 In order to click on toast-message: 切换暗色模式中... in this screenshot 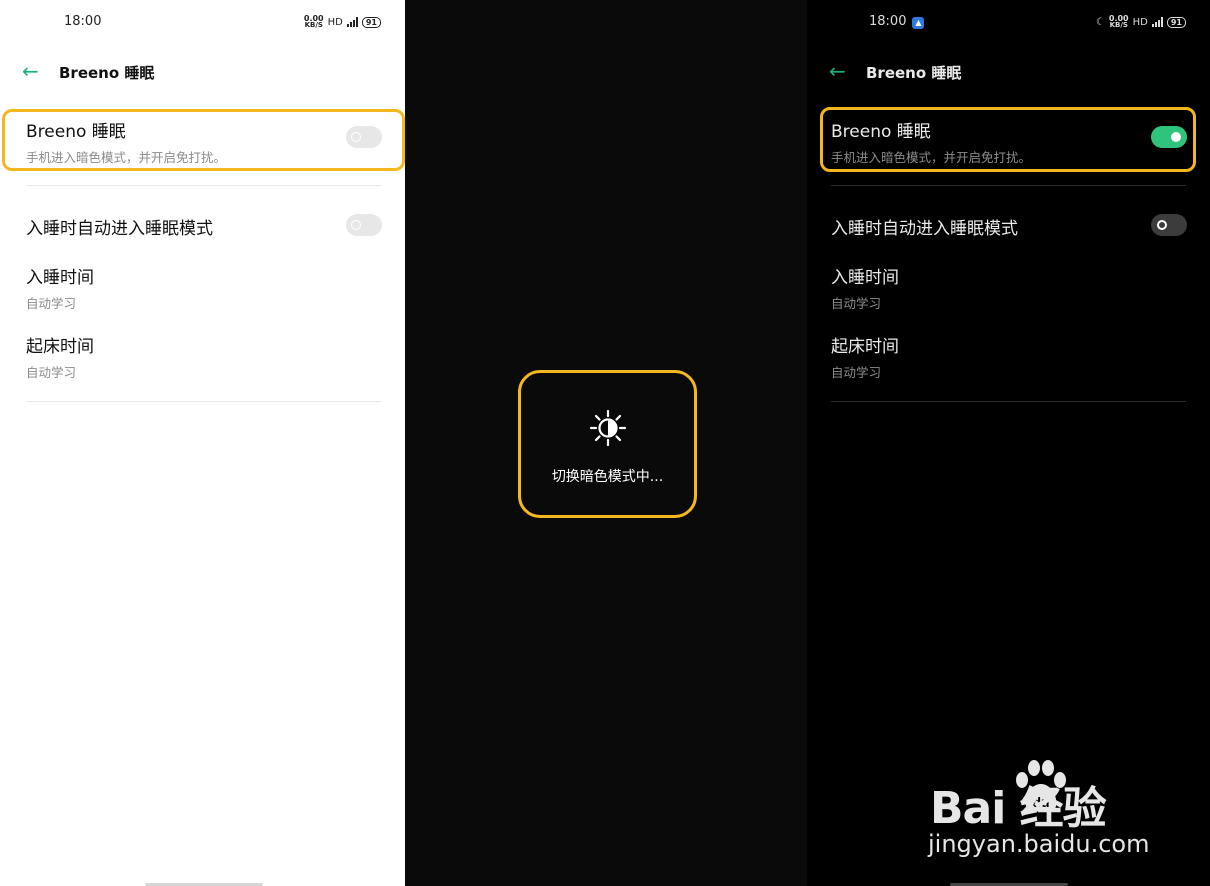, I will do `click(607, 477)`.